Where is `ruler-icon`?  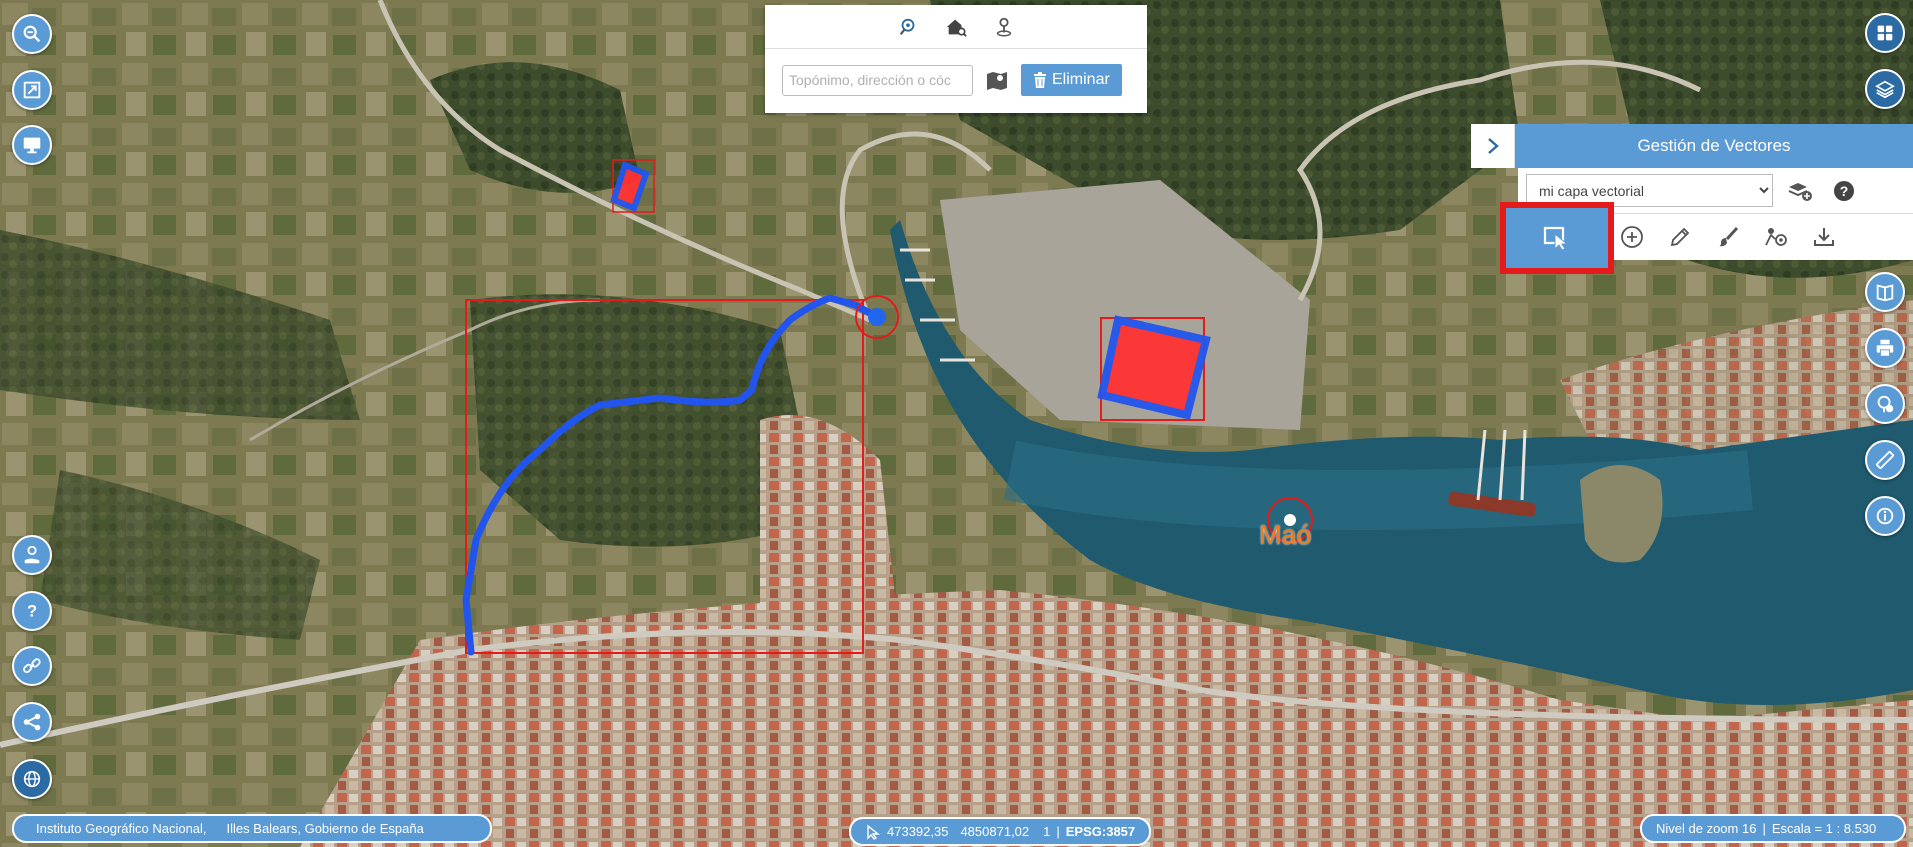 ruler-icon is located at coordinates (1885, 460).